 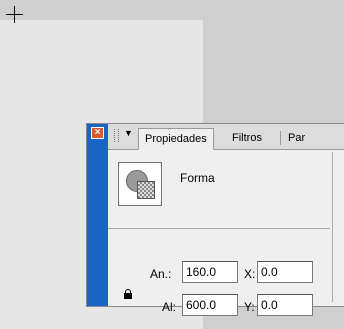 I want to click on height-label: Al:, so click(x=169, y=307).